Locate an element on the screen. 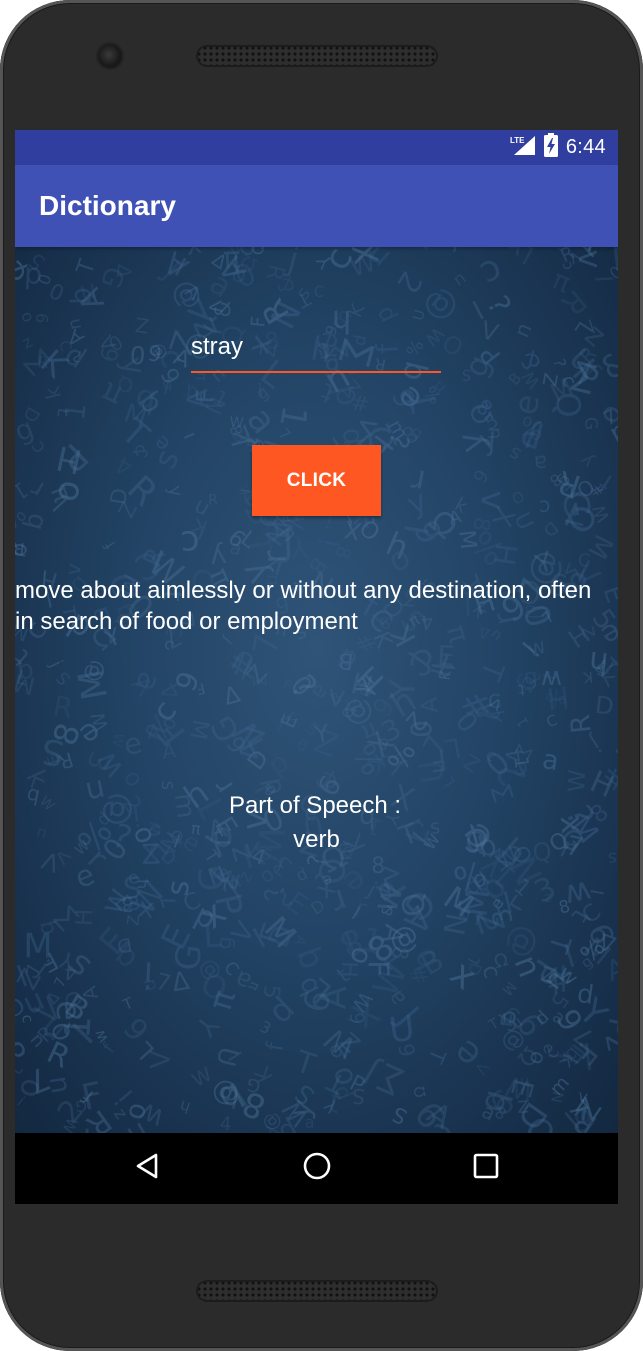 This screenshot has height=1351, width=643. status-icons: LTE 6:44 is located at coordinates (558, 147).